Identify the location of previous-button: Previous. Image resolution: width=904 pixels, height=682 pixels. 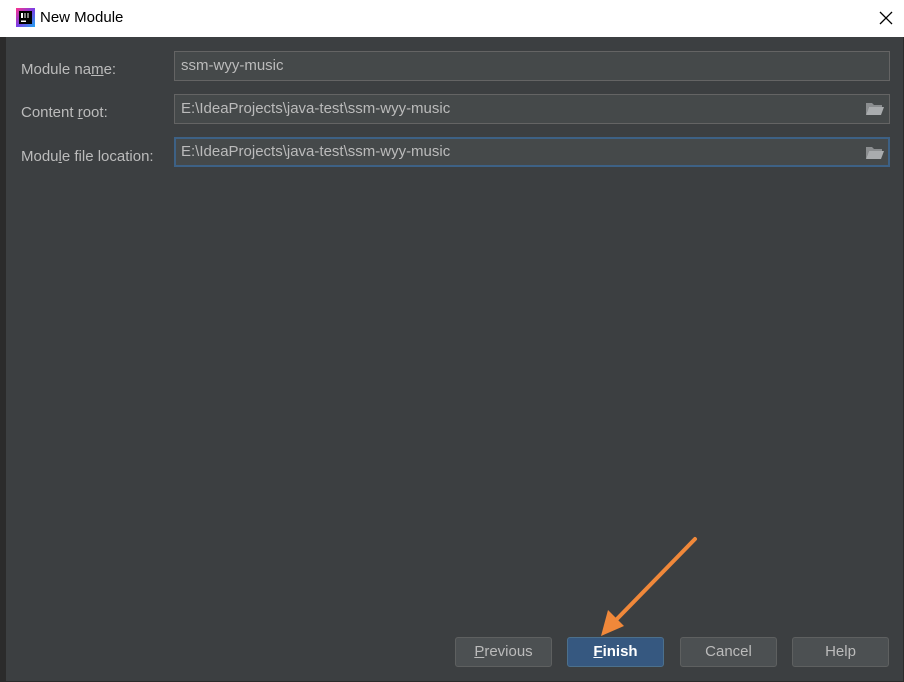
(503, 652).